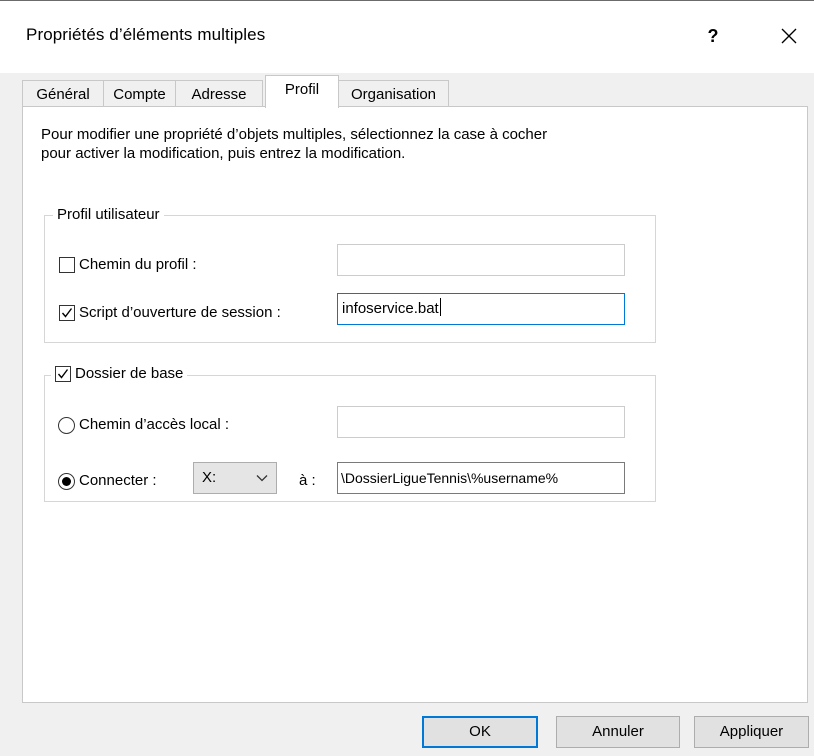 The height and width of the screenshot is (756, 814). I want to click on home-folder-legend: Dossier de base, so click(119, 374).